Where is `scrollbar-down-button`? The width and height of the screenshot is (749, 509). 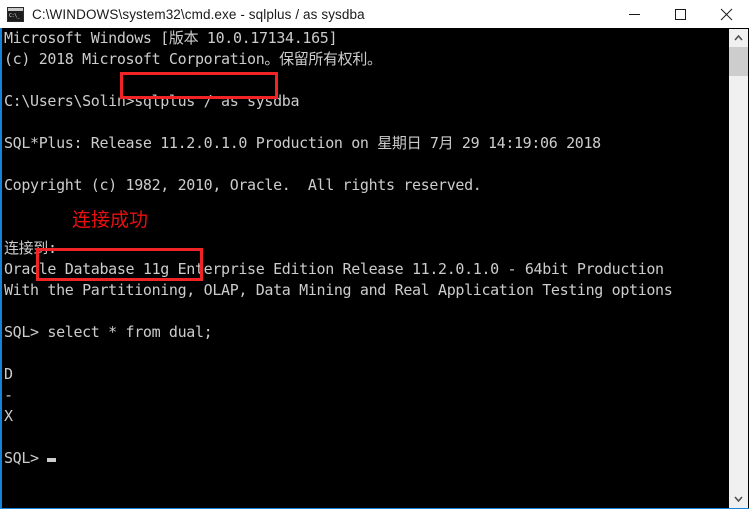
scrollbar-down-button is located at coordinates (738, 499).